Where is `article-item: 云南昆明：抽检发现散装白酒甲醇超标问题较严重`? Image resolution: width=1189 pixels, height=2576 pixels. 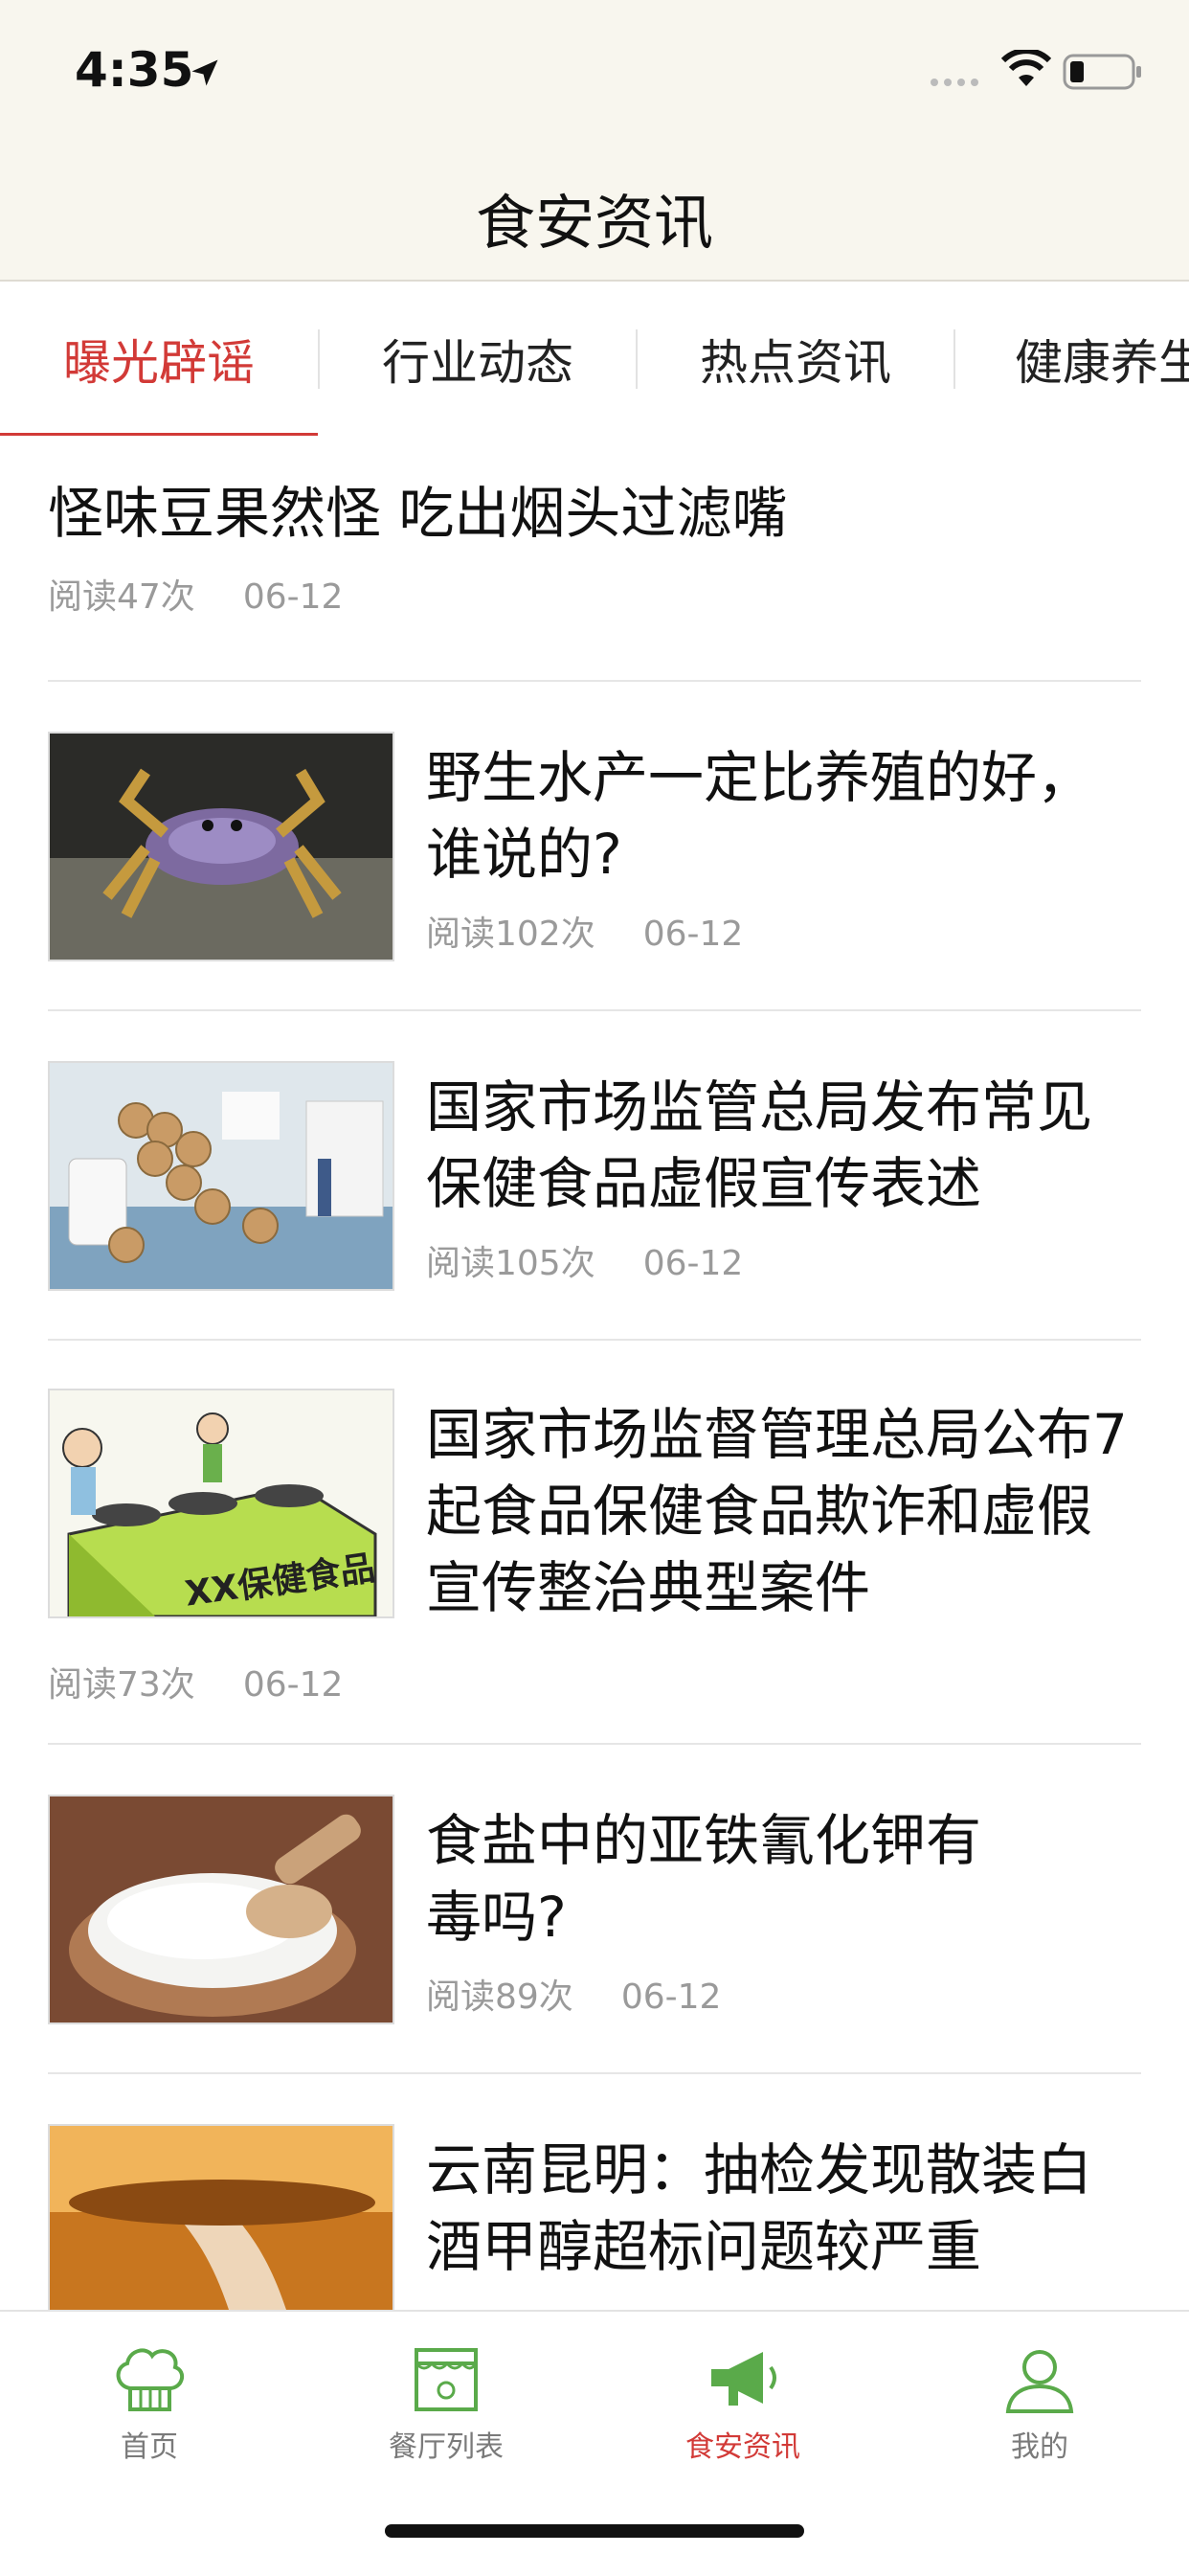 article-item: 云南昆明：抽检发现散装白酒甲醇超标问题较严重 is located at coordinates (594, 2217).